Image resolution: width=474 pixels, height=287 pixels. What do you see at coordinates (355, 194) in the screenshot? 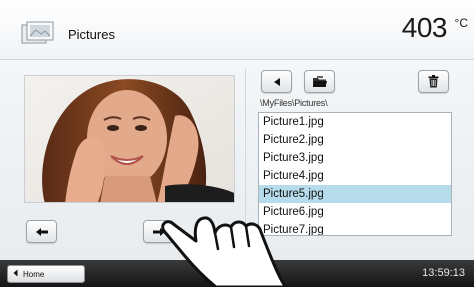
I see `list-item-selected: Picture5.jpg` at bounding box center [355, 194].